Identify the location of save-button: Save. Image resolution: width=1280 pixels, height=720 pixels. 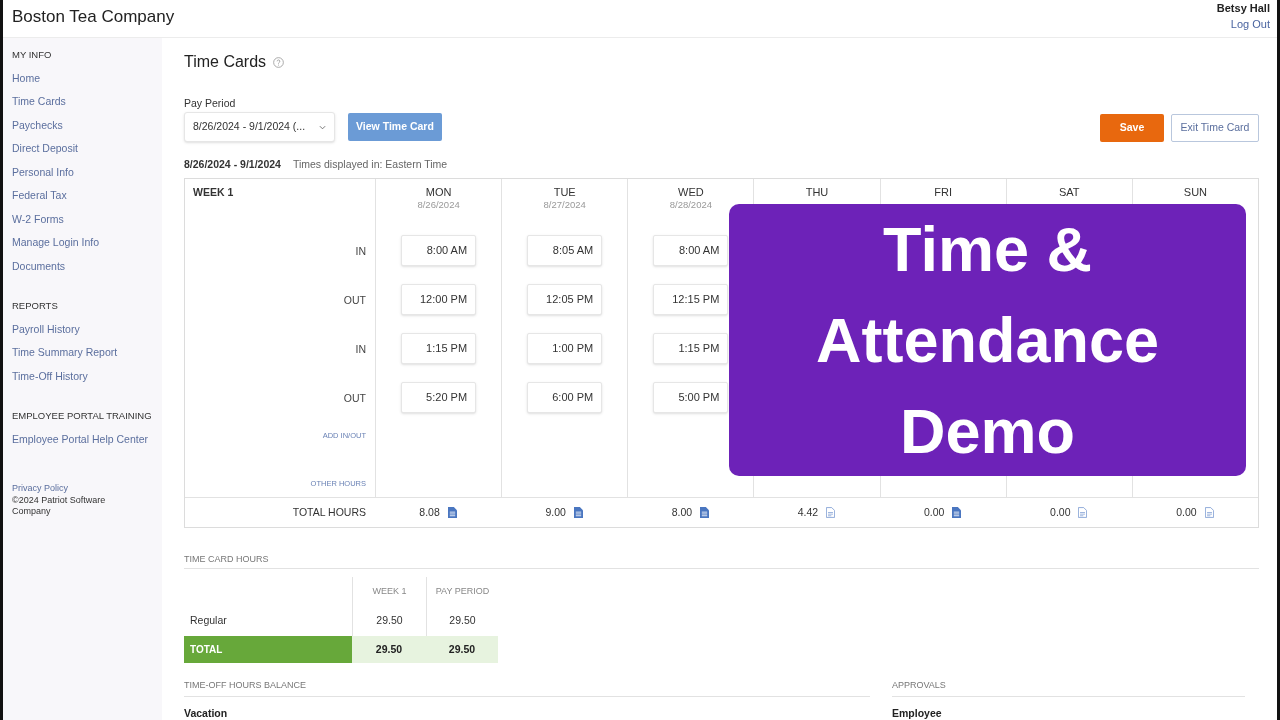
(1132, 128).